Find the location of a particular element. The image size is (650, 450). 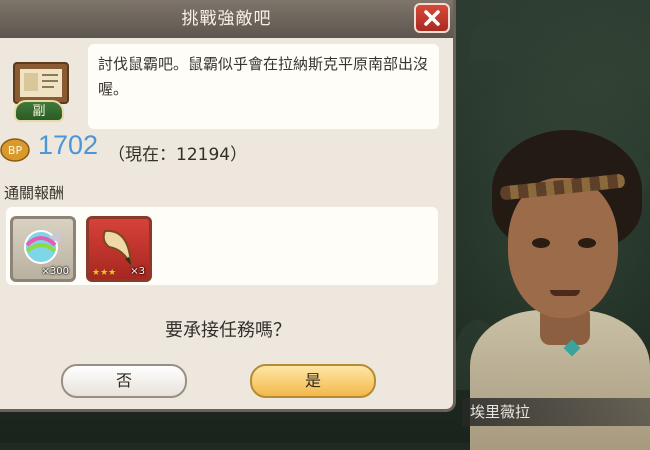

close-icon is located at coordinates (432, 18).